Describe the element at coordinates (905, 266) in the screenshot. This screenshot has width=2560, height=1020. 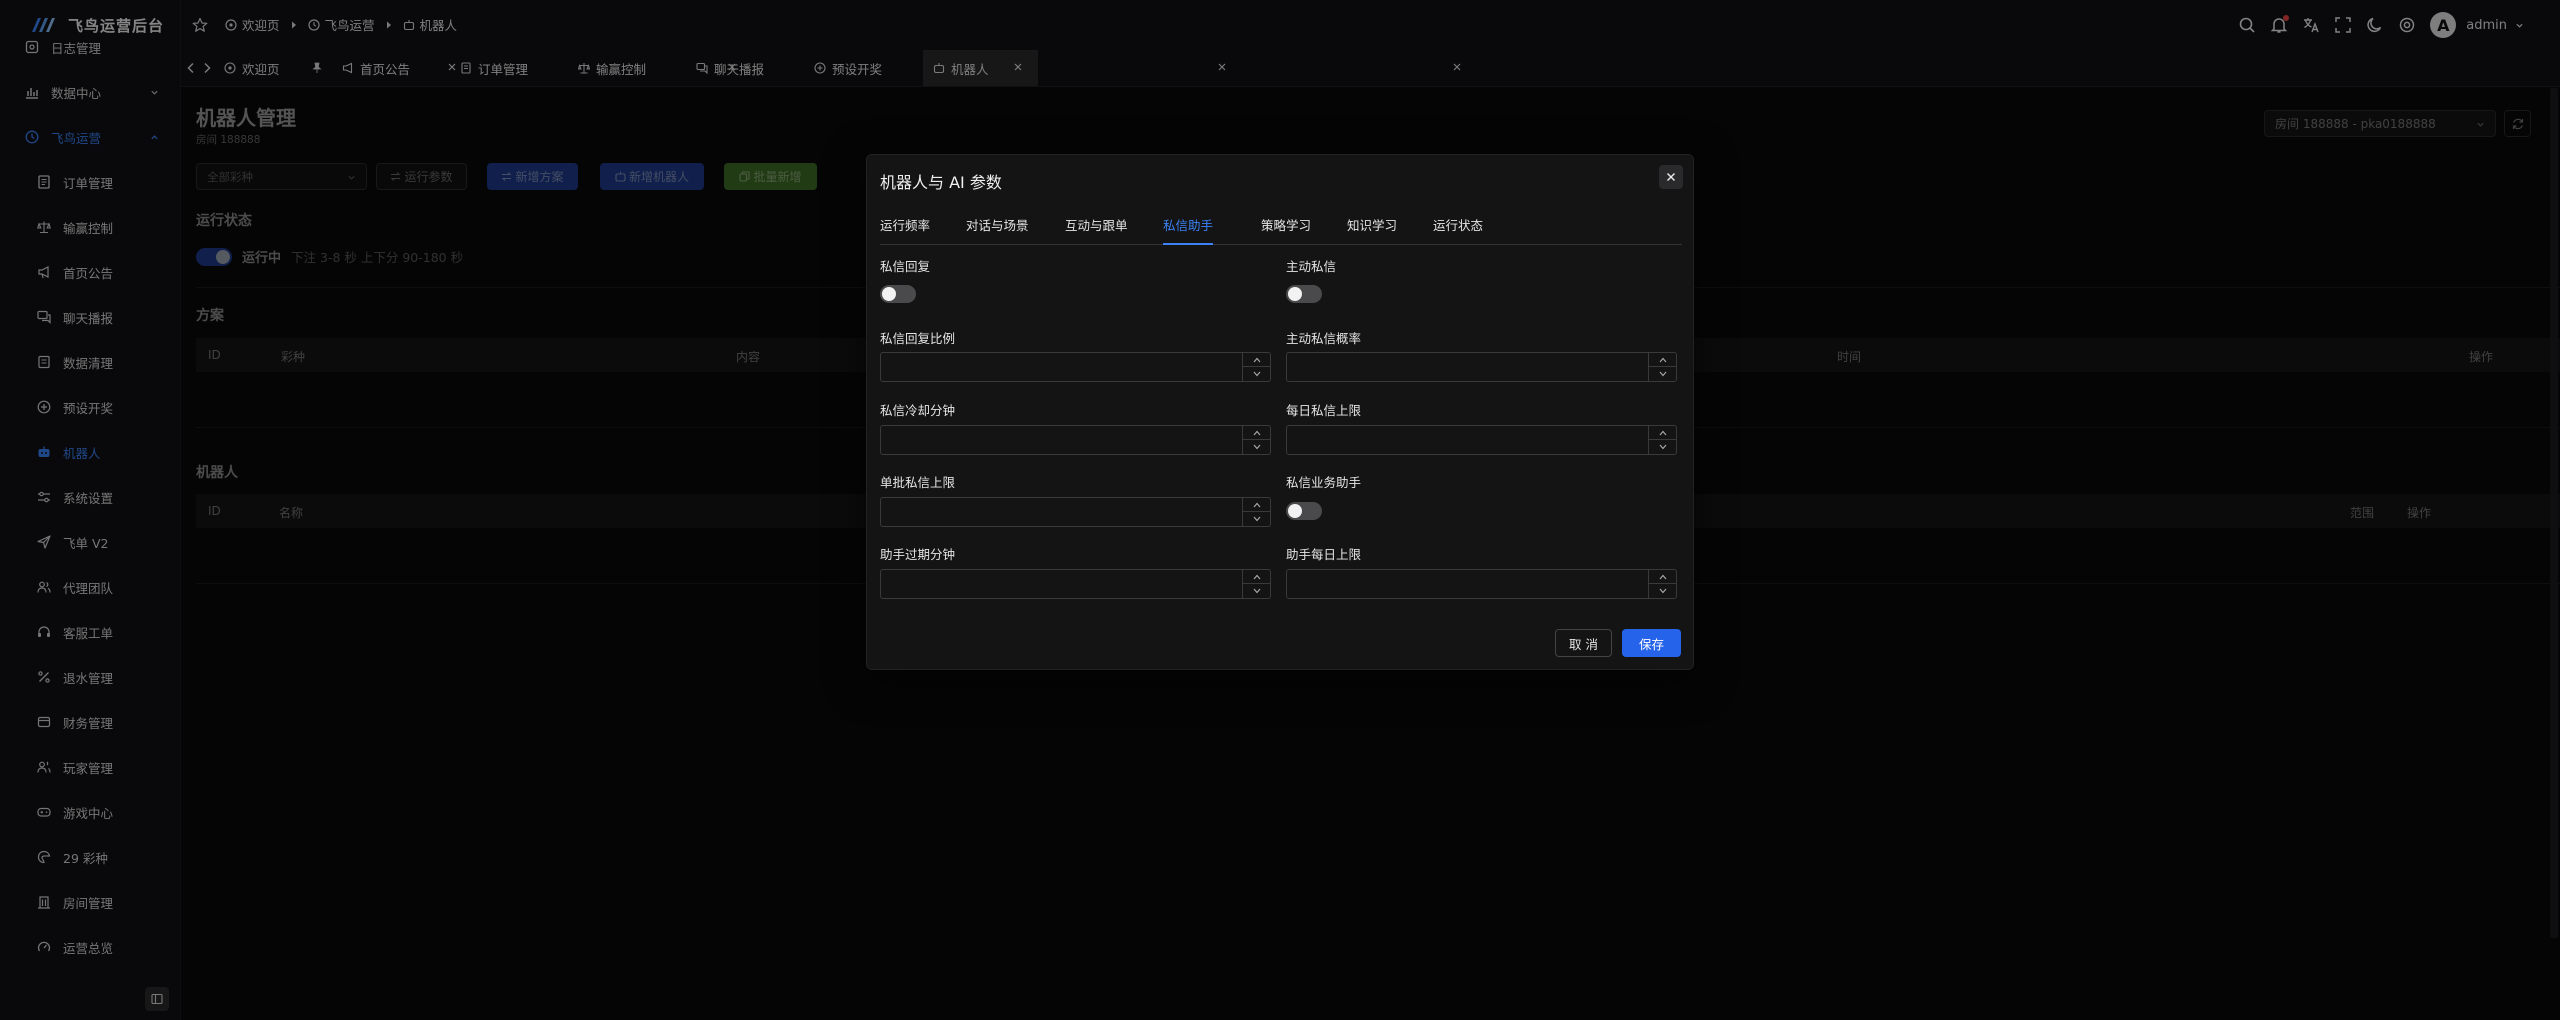
I see `field-label: 私信回复` at that location.